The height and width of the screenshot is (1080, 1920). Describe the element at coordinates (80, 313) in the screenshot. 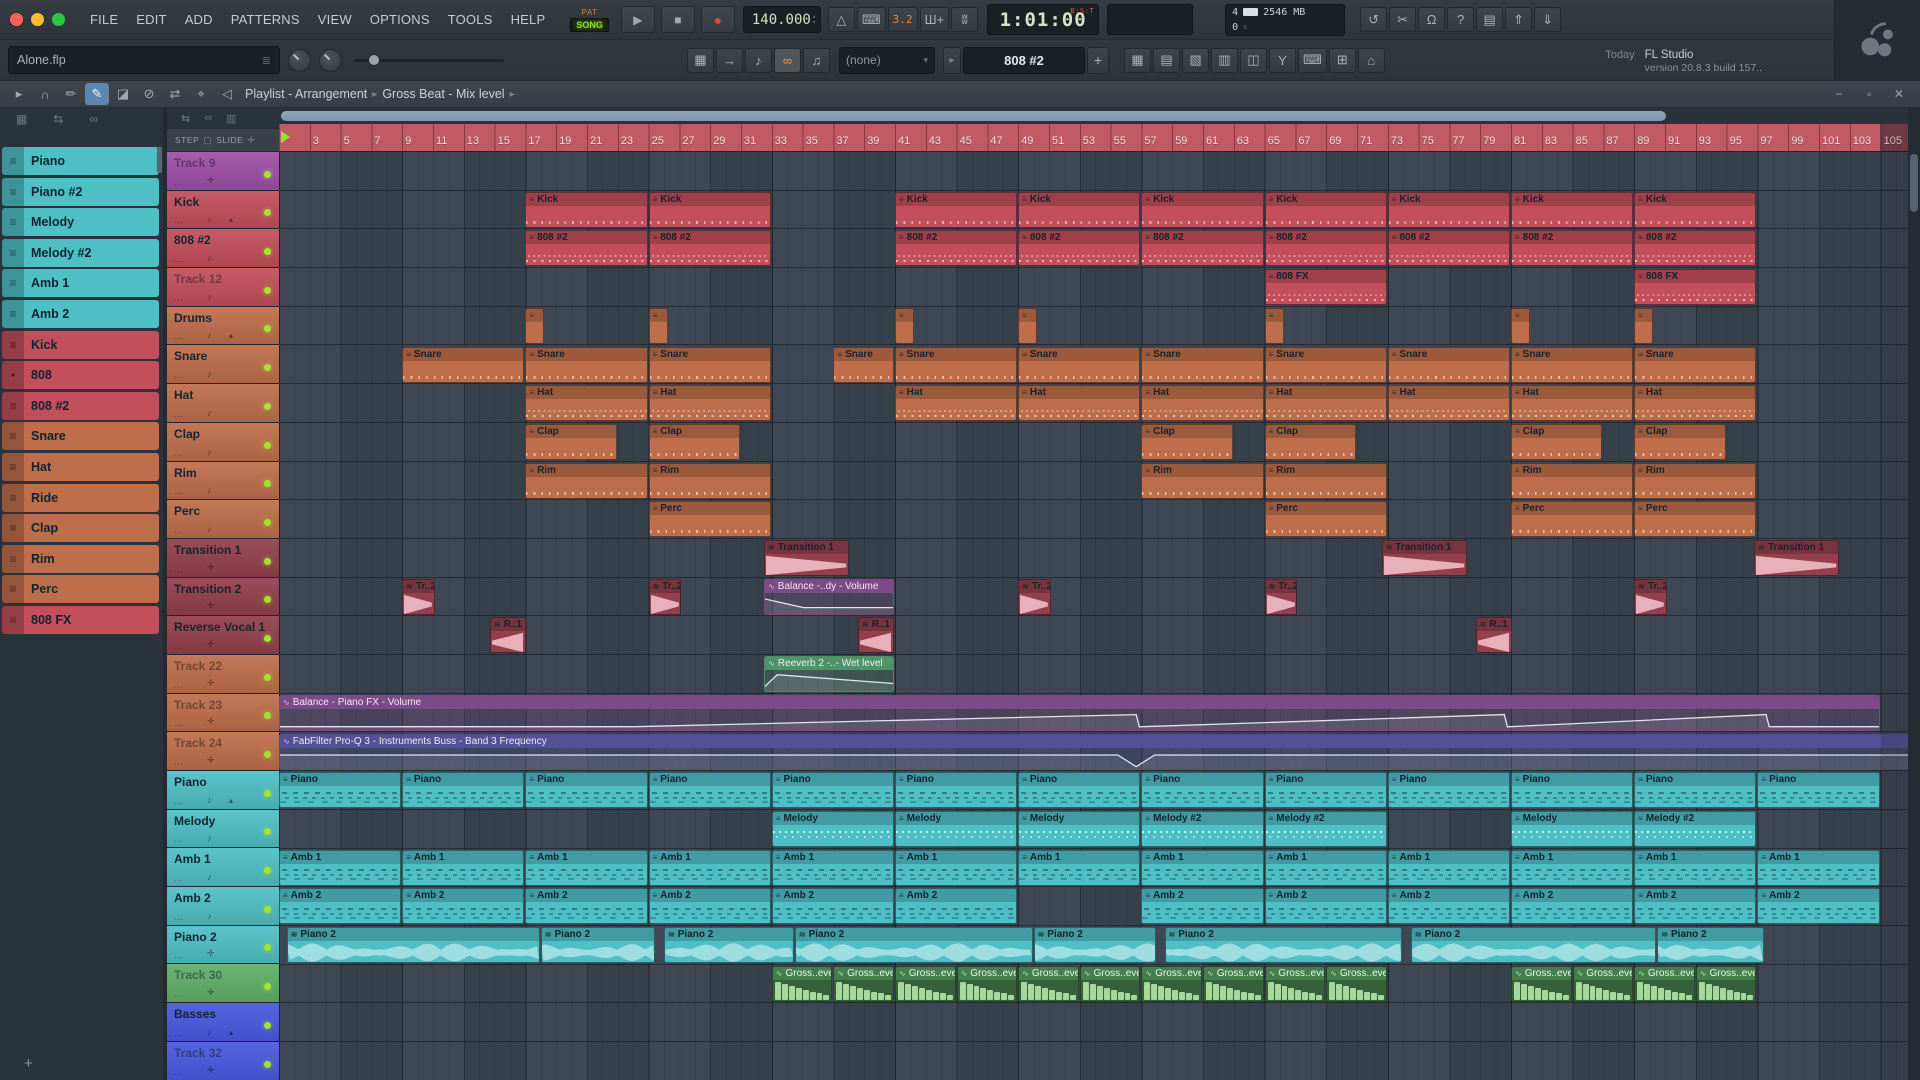

I see `picker-item-amb-2: ≡ Amb 2` at that location.